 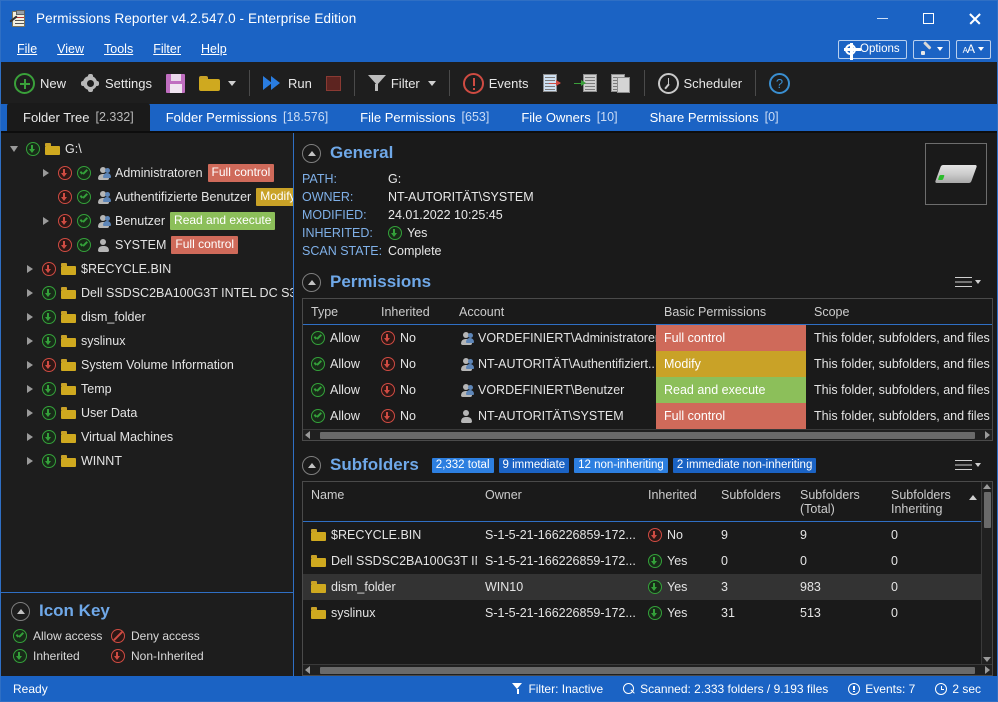 What do you see at coordinates (621, 83) in the screenshot?
I see `report-button` at bounding box center [621, 83].